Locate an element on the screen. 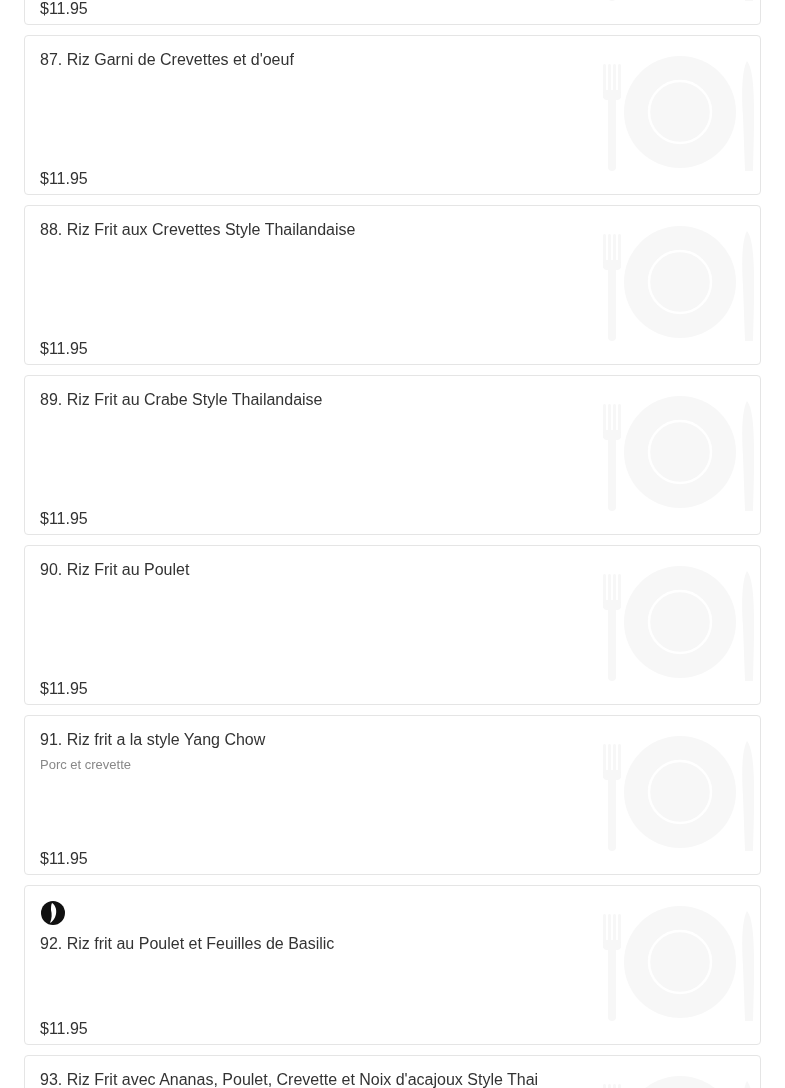 The height and width of the screenshot is (1088, 785). menu-item-card: 89. Riz Frit au Crabe Style Thailandaise $11.95 is located at coordinates (392, 455).